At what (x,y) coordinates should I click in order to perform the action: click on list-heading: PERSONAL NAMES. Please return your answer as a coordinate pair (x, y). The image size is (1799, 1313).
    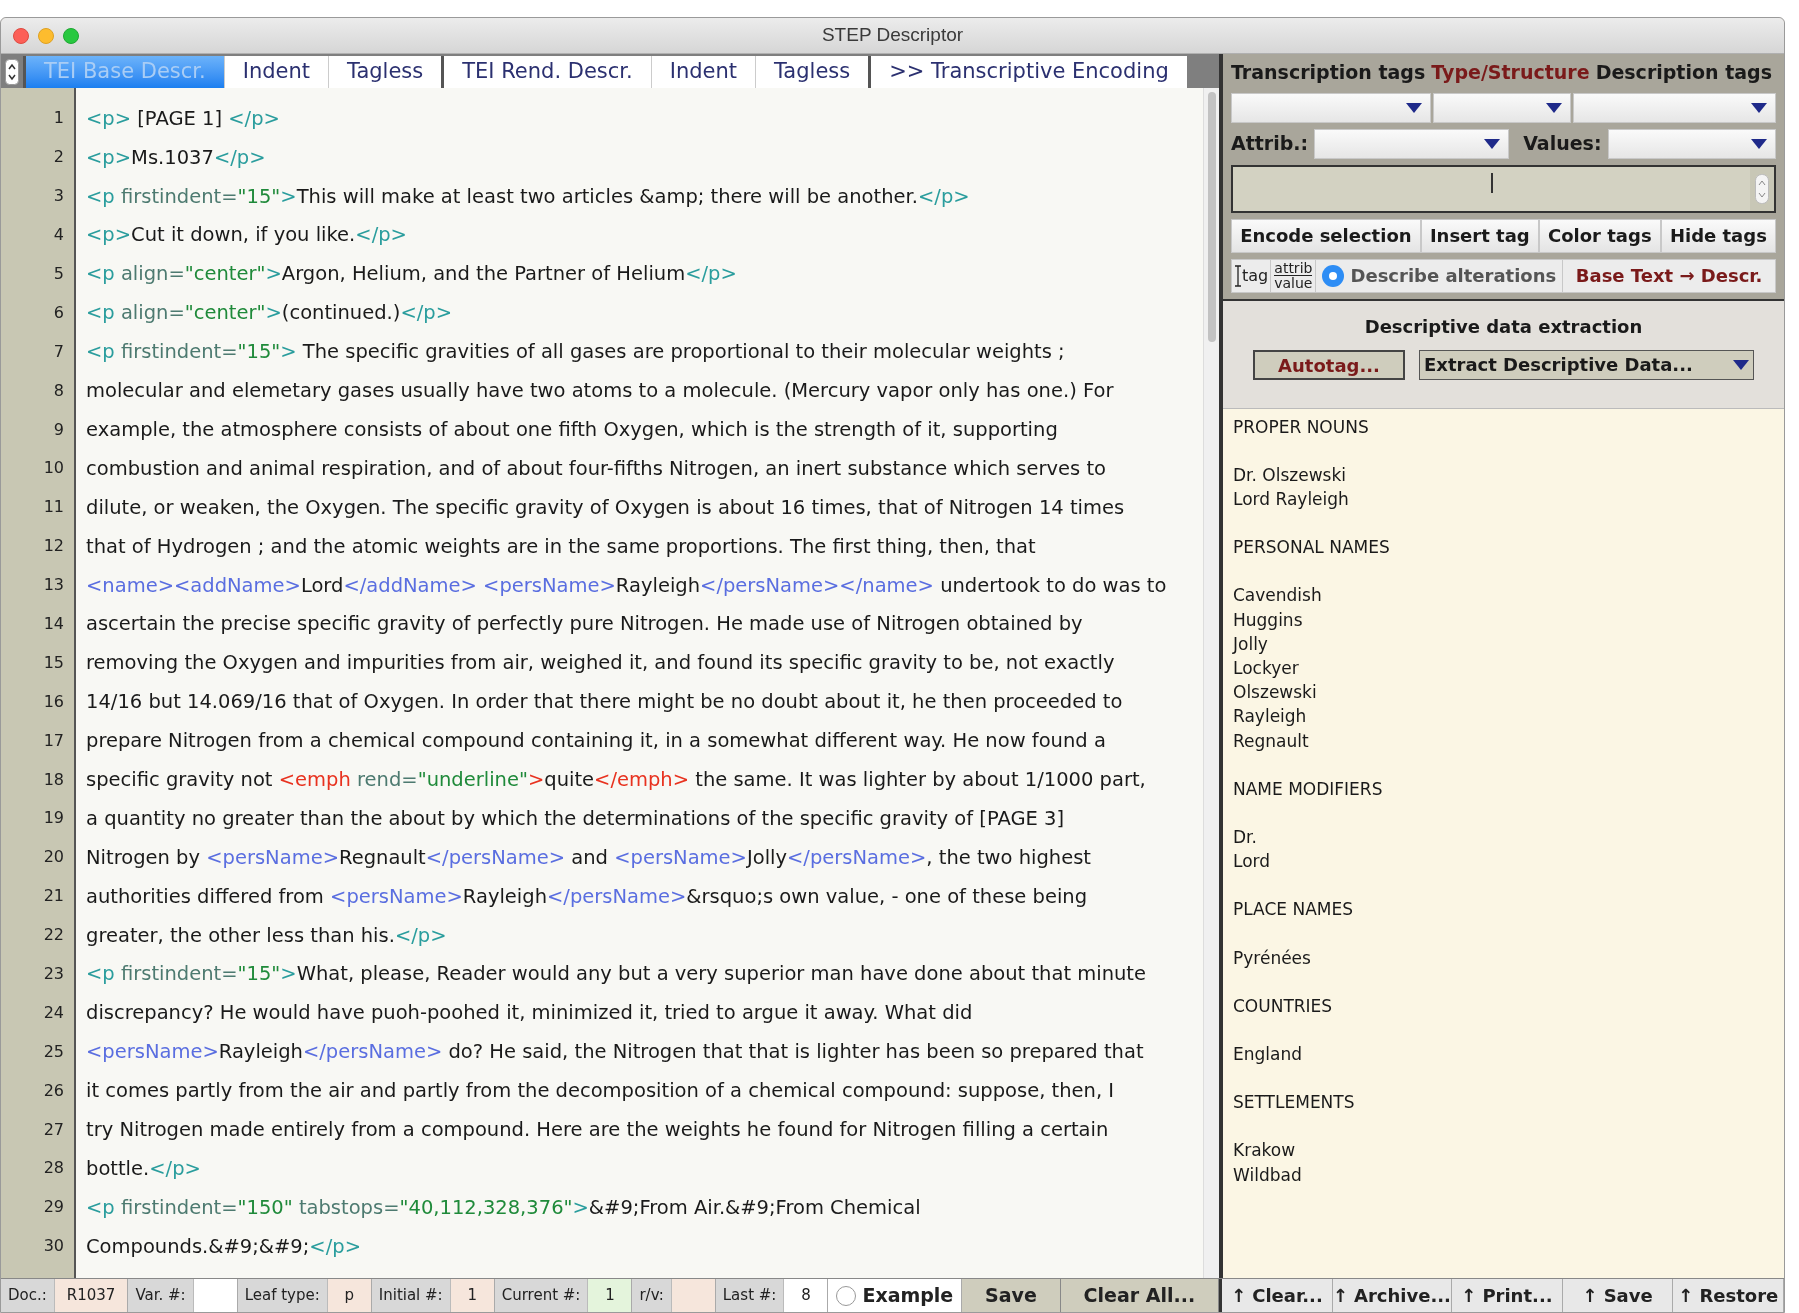
    Looking at the image, I should click on (1312, 548).